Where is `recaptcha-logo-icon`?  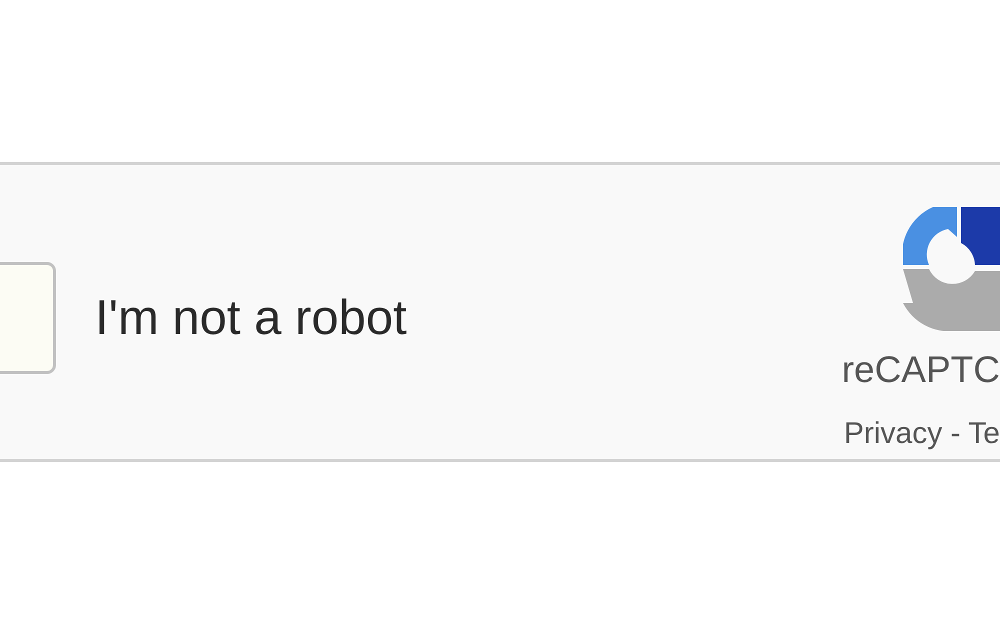 recaptcha-logo-icon is located at coordinates (951, 269).